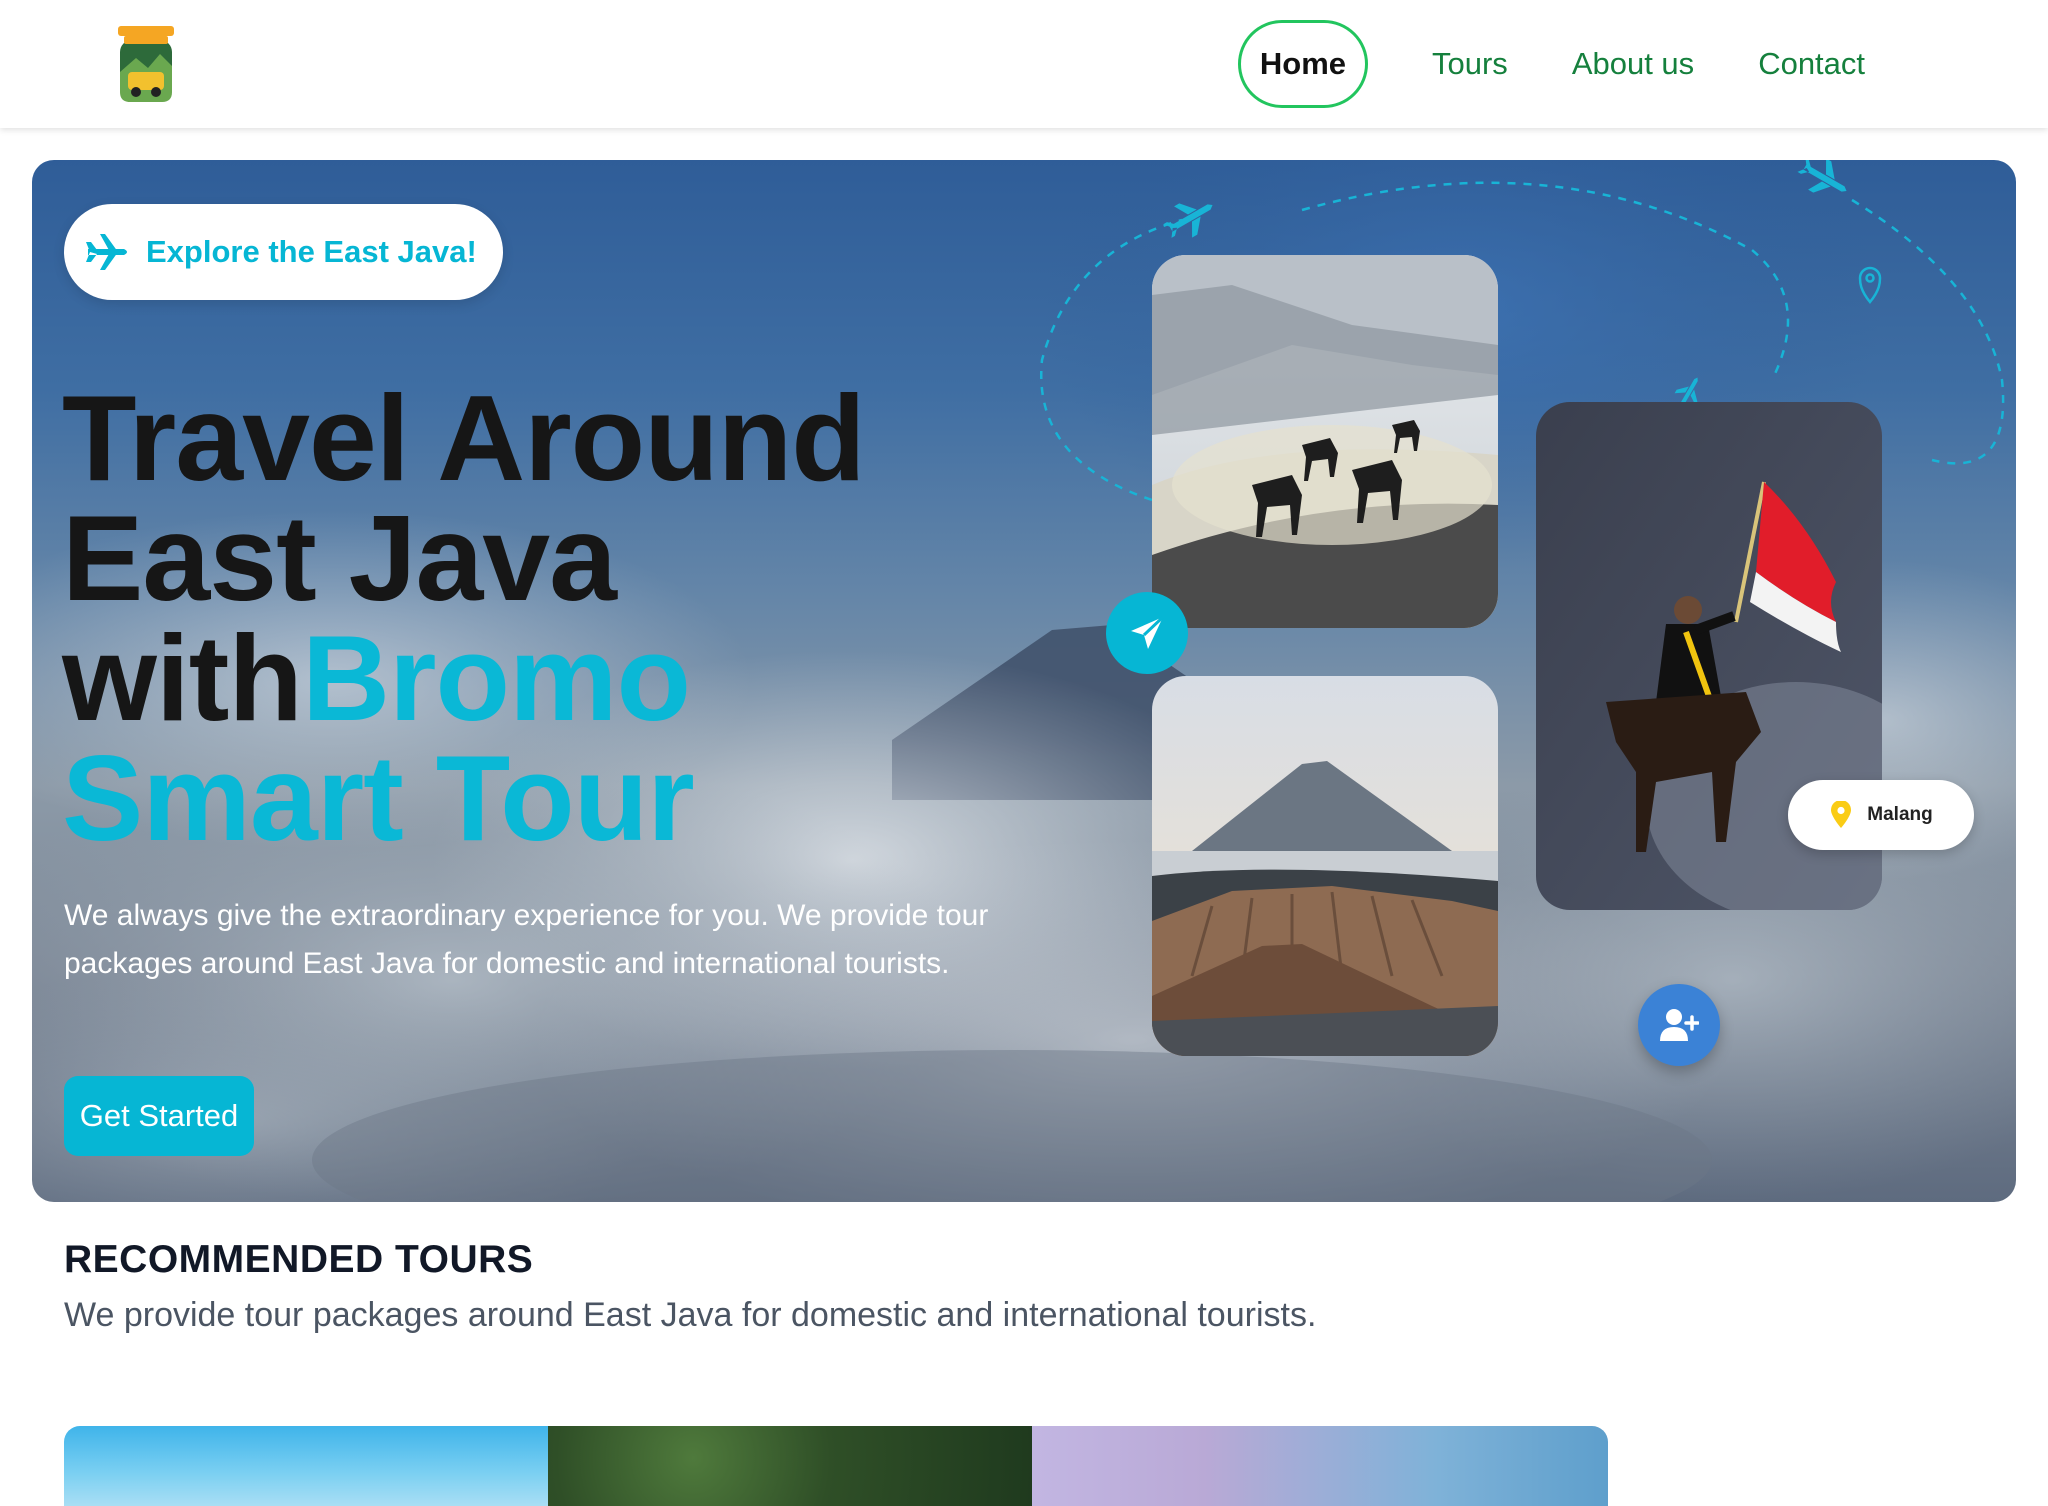 This screenshot has height=1506, width=2048. What do you see at coordinates (339, 558) in the screenshot?
I see `headline-line-2: East Java` at bounding box center [339, 558].